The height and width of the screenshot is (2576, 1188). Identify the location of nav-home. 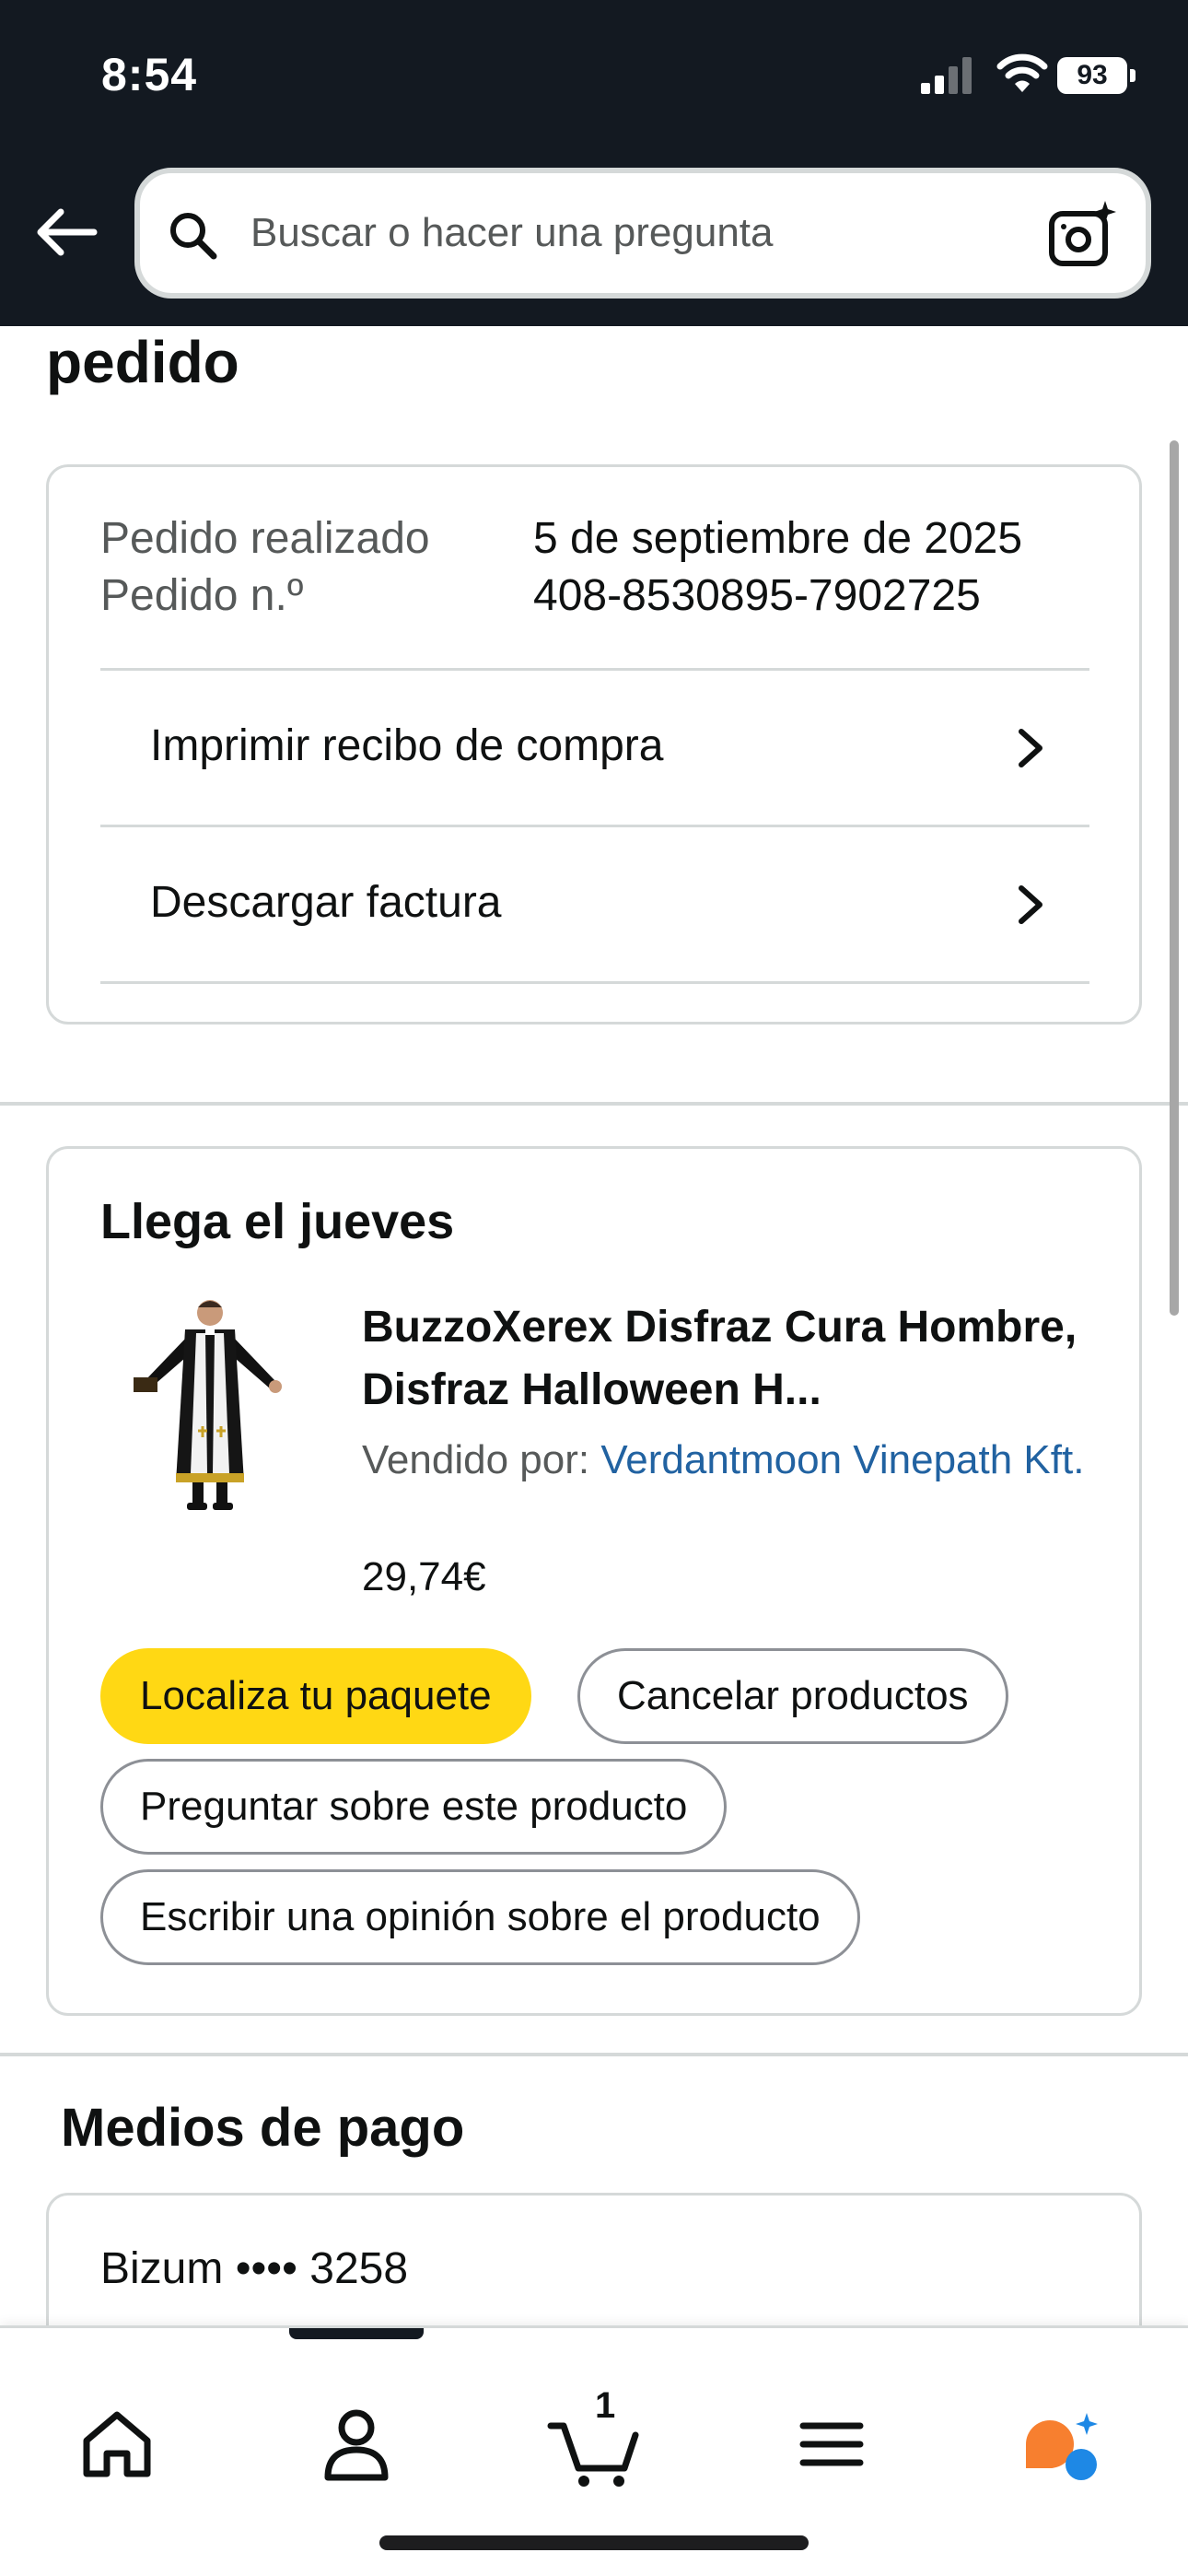
(117, 2443).